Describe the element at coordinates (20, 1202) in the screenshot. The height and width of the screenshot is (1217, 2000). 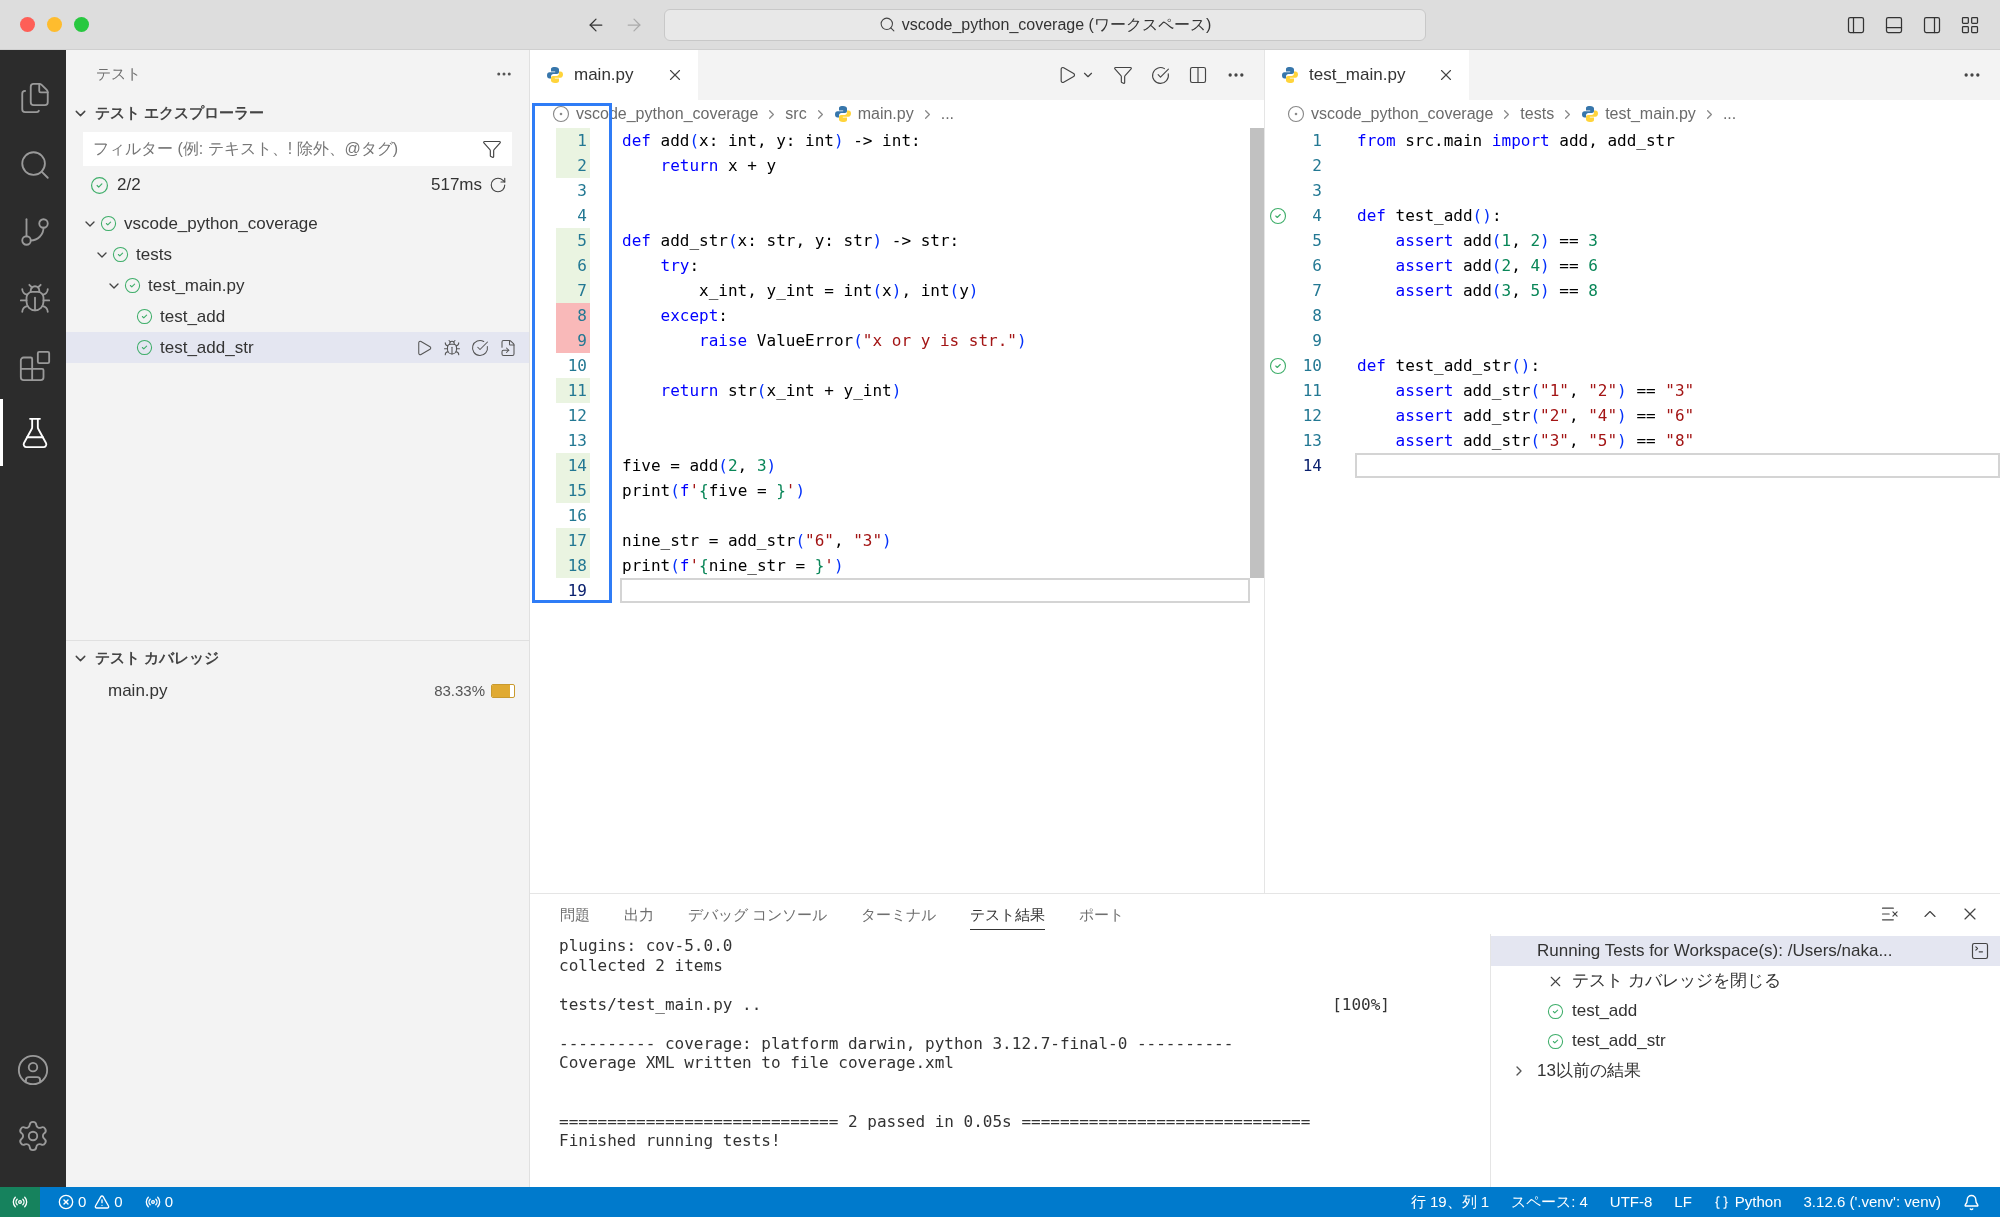
I see `remote-button` at that location.